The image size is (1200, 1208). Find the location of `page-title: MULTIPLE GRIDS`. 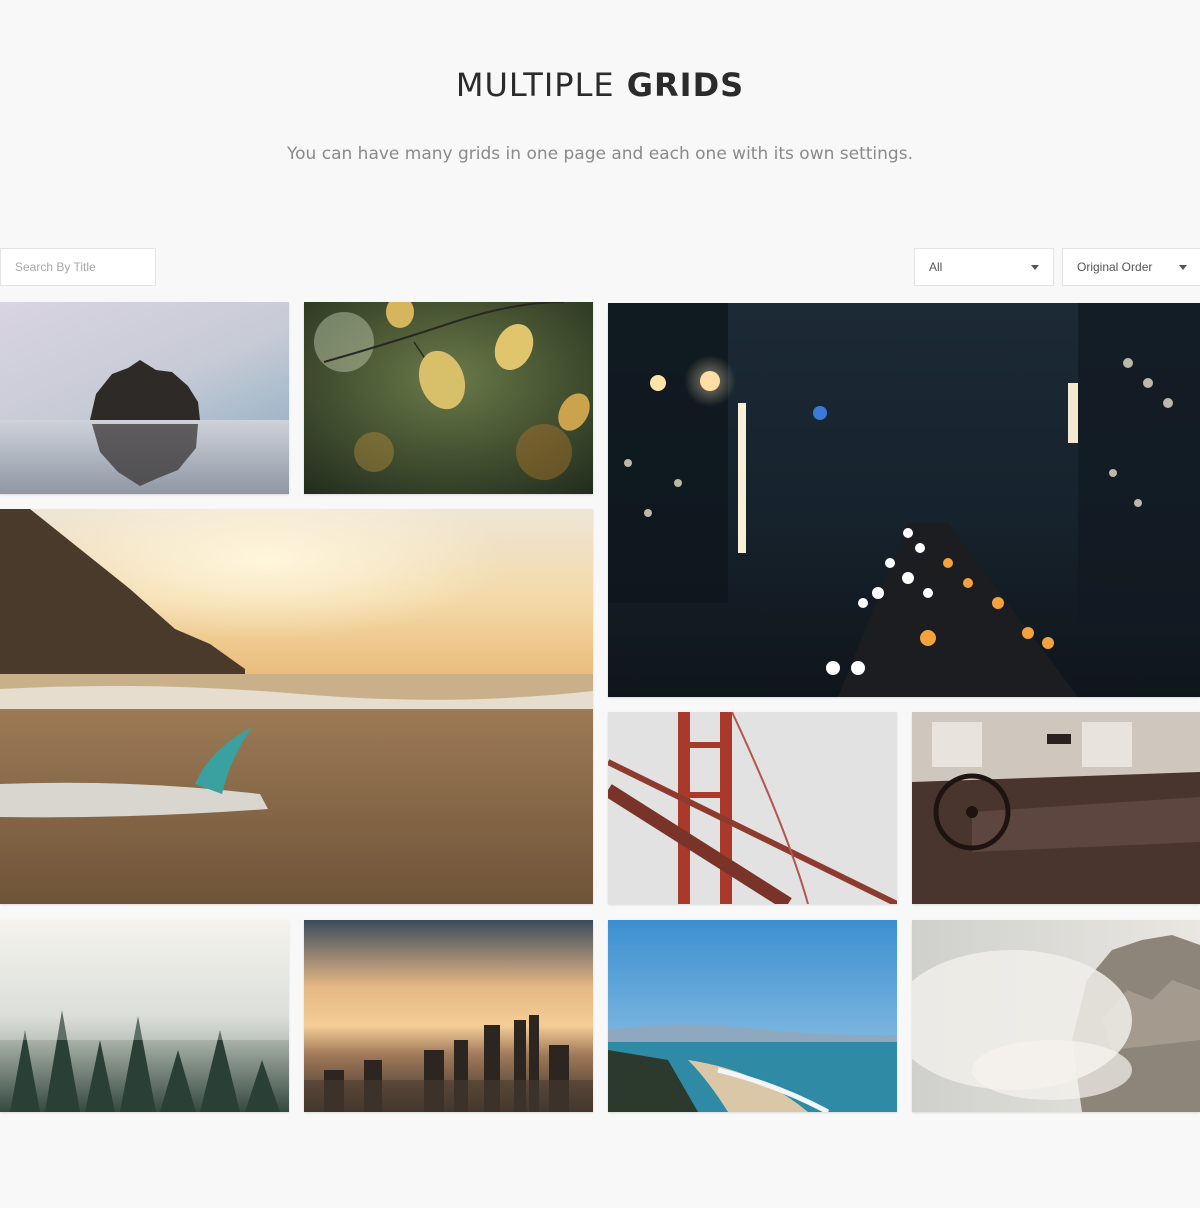

page-title: MULTIPLE GRIDS is located at coordinates (600, 85).